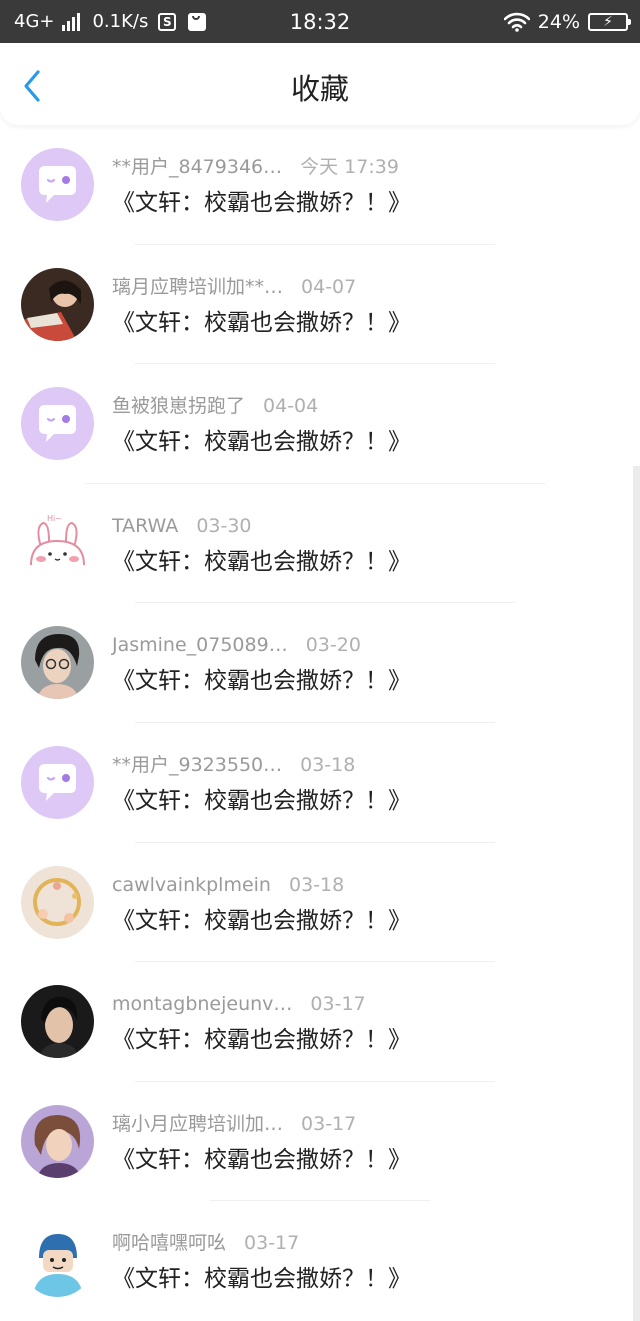 Image resolution: width=640 pixels, height=1321 pixels. I want to click on avatar: Hi~, so click(57, 543).